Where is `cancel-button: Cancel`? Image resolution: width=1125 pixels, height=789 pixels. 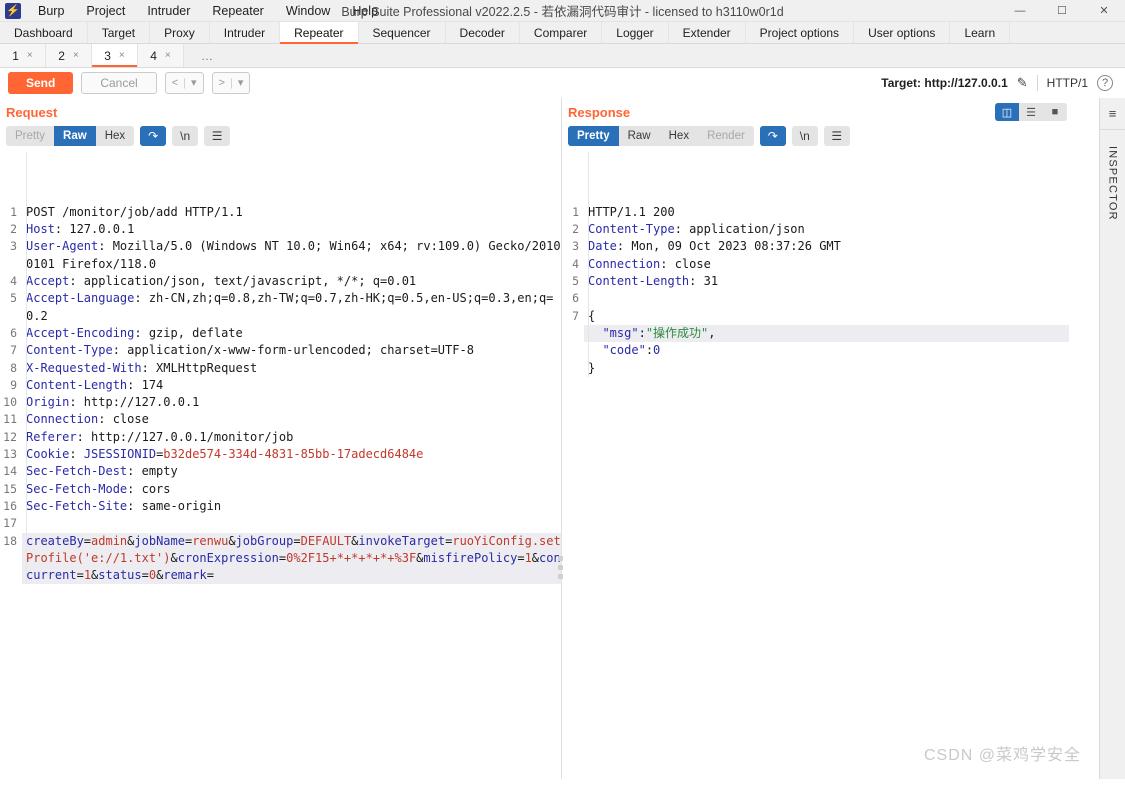 cancel-button: Cancel is located at coordinates (119, 83).